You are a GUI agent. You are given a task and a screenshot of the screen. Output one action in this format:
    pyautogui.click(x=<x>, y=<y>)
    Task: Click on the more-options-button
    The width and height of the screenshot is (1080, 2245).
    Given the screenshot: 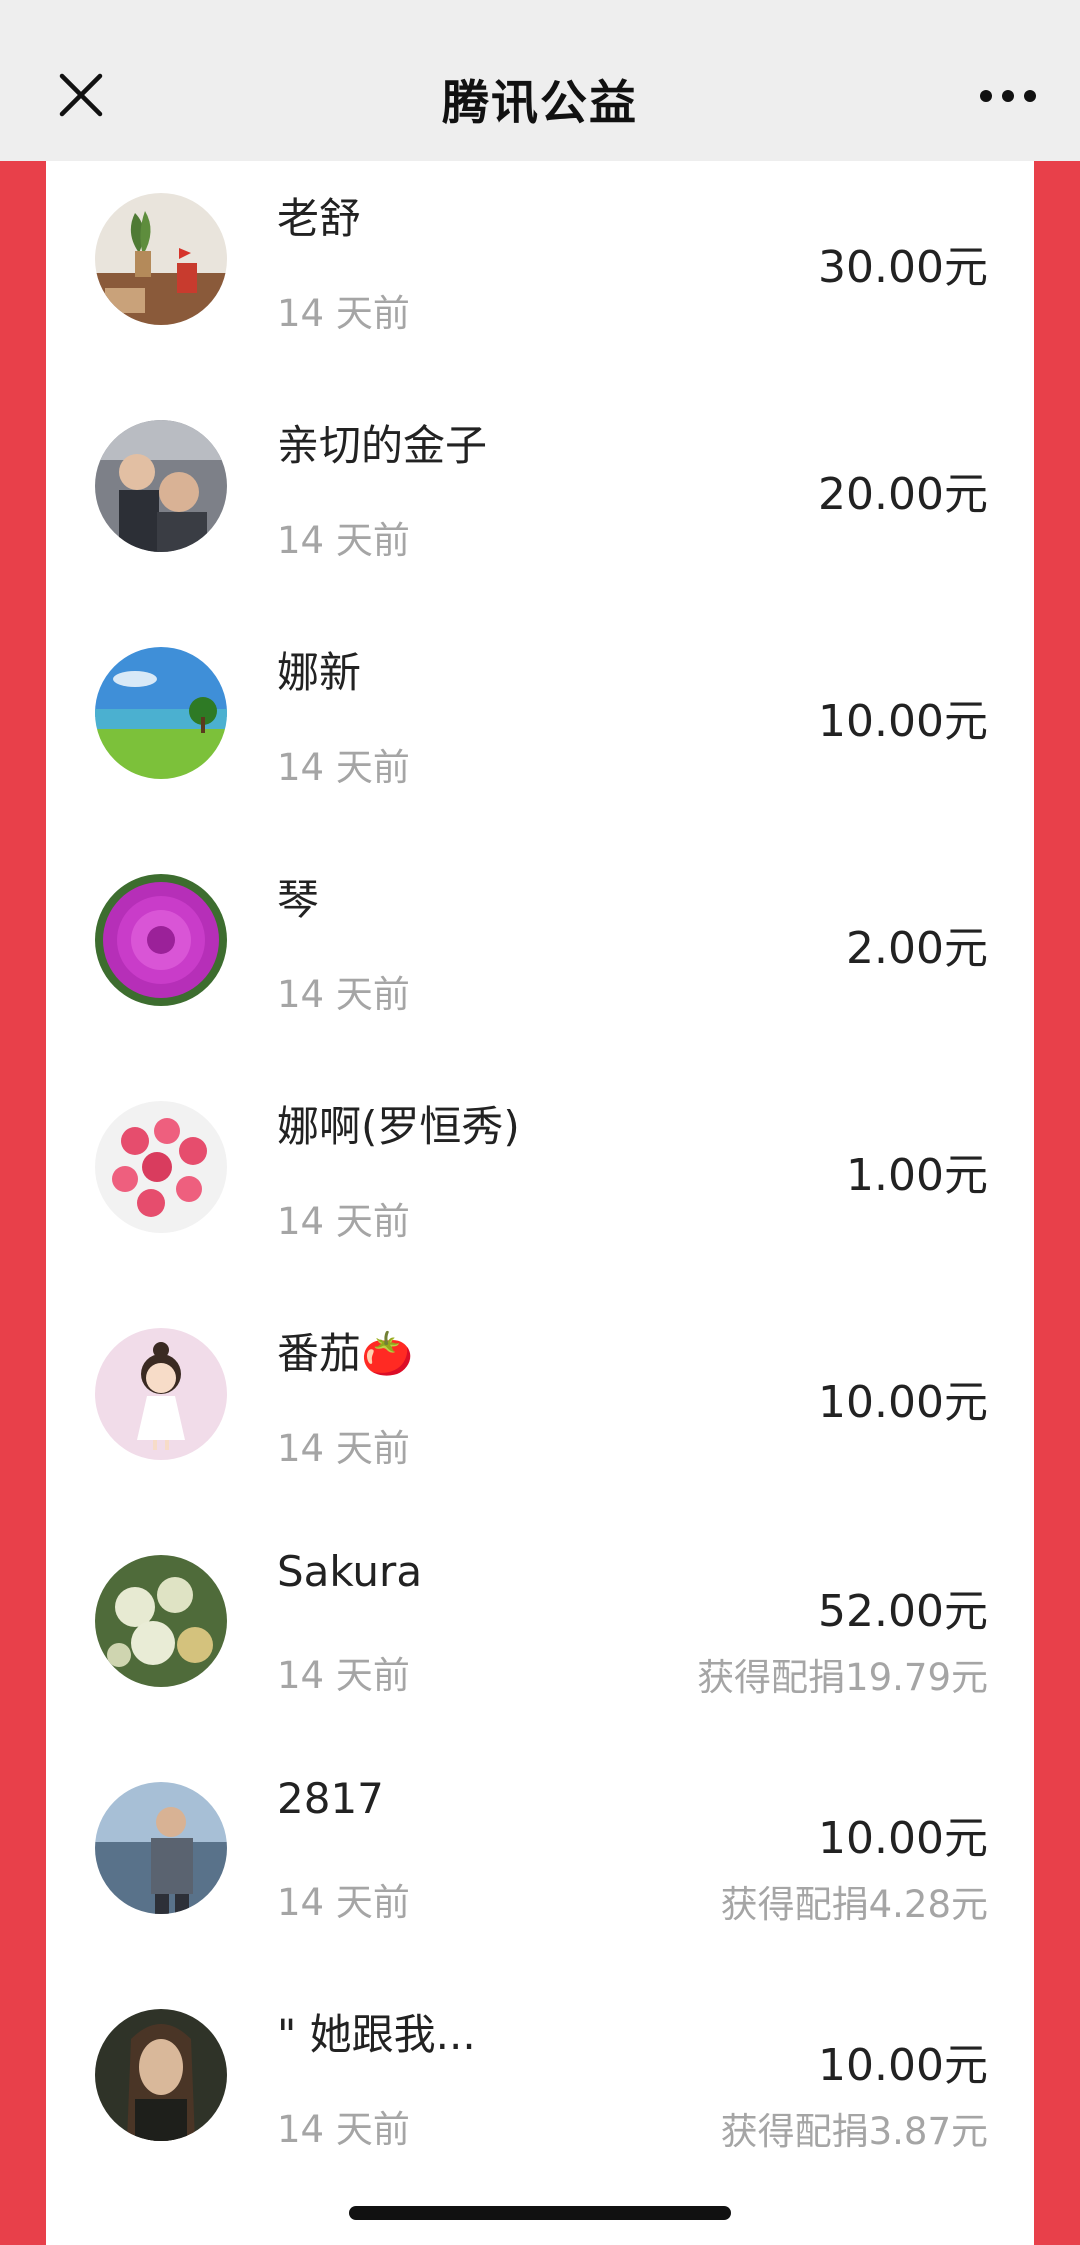 What is the action you would take?
    pyautogui.click(x=1008, y=96)
    